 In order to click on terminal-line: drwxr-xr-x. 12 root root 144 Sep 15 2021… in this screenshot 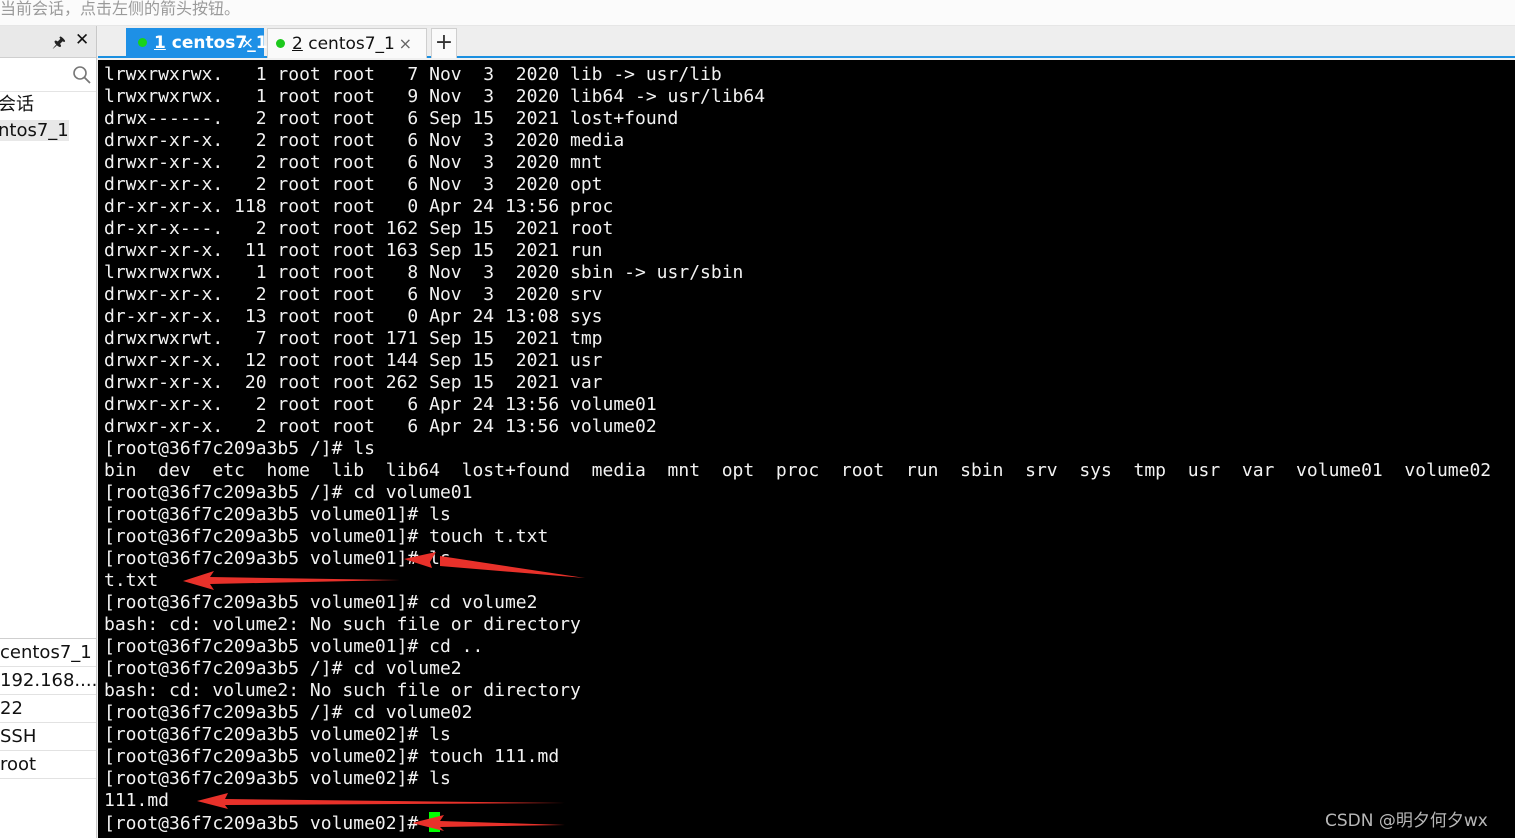, I will do `click(797, 361)`.